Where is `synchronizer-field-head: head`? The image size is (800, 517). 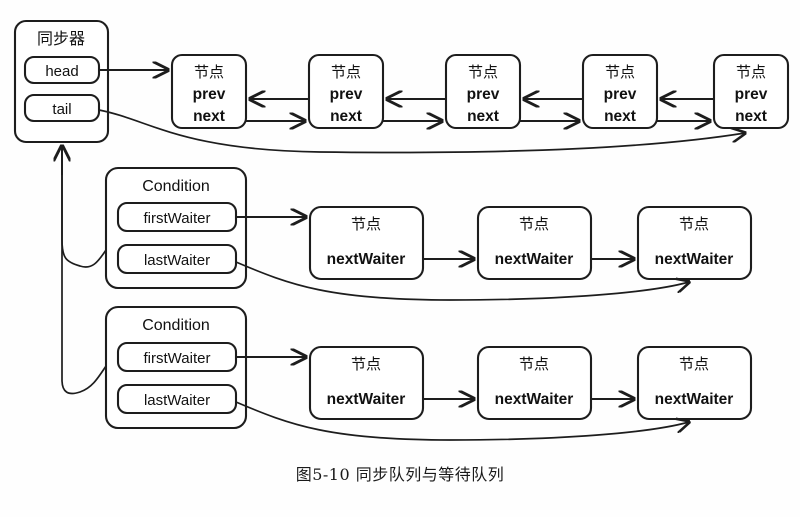 synchronizer-field-head: head is located at coordinates (62, 70).